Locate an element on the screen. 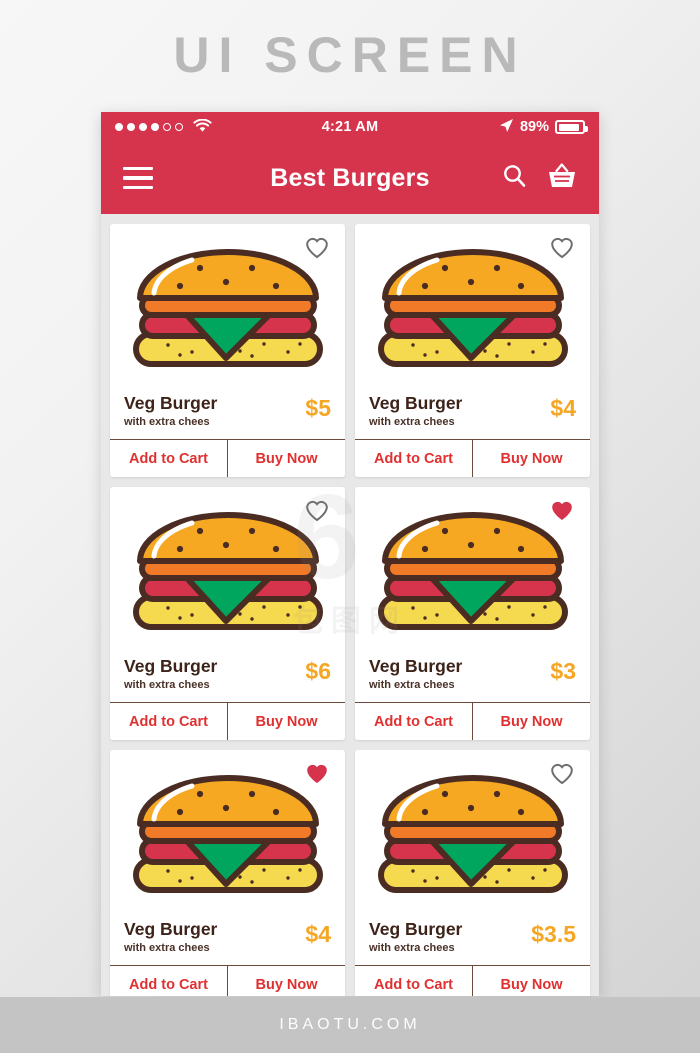  product-price: $6 is located at coordinates (318, 671).